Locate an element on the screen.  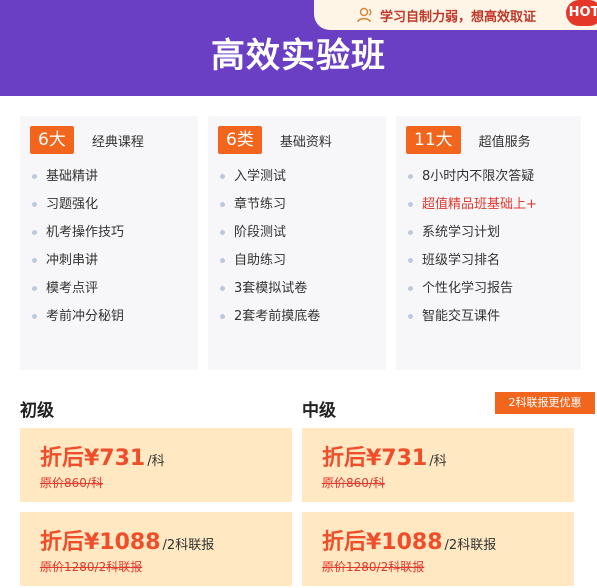
promo-tag: 学习自制力弱，想高效取证 is located at coordinates (455, 15).